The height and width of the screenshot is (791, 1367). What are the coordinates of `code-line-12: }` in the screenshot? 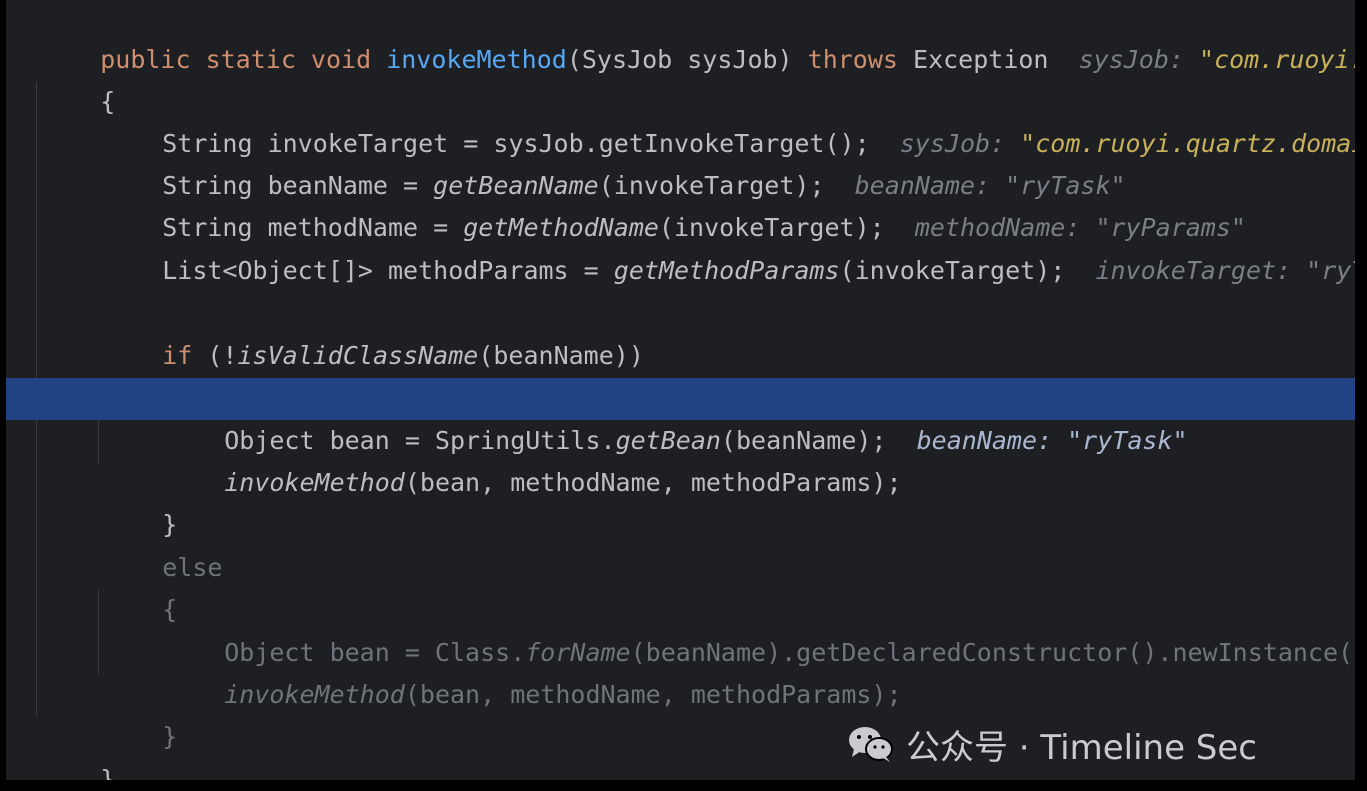 It's located at (680, 500).